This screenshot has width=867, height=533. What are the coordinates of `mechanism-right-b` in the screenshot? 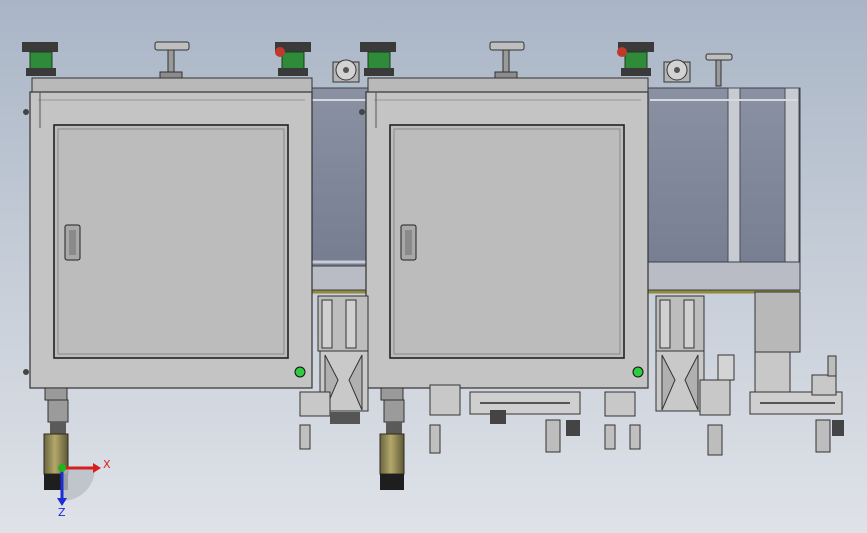 It's located at (771, 403).